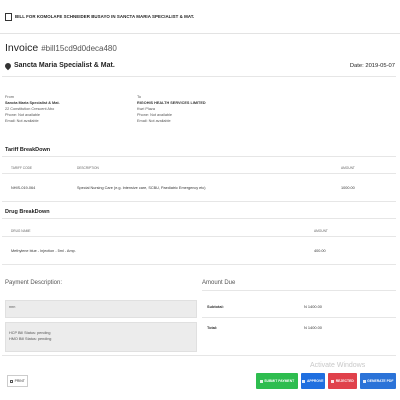  I want to click on reject-label: REJECTED, so click(344, 381).